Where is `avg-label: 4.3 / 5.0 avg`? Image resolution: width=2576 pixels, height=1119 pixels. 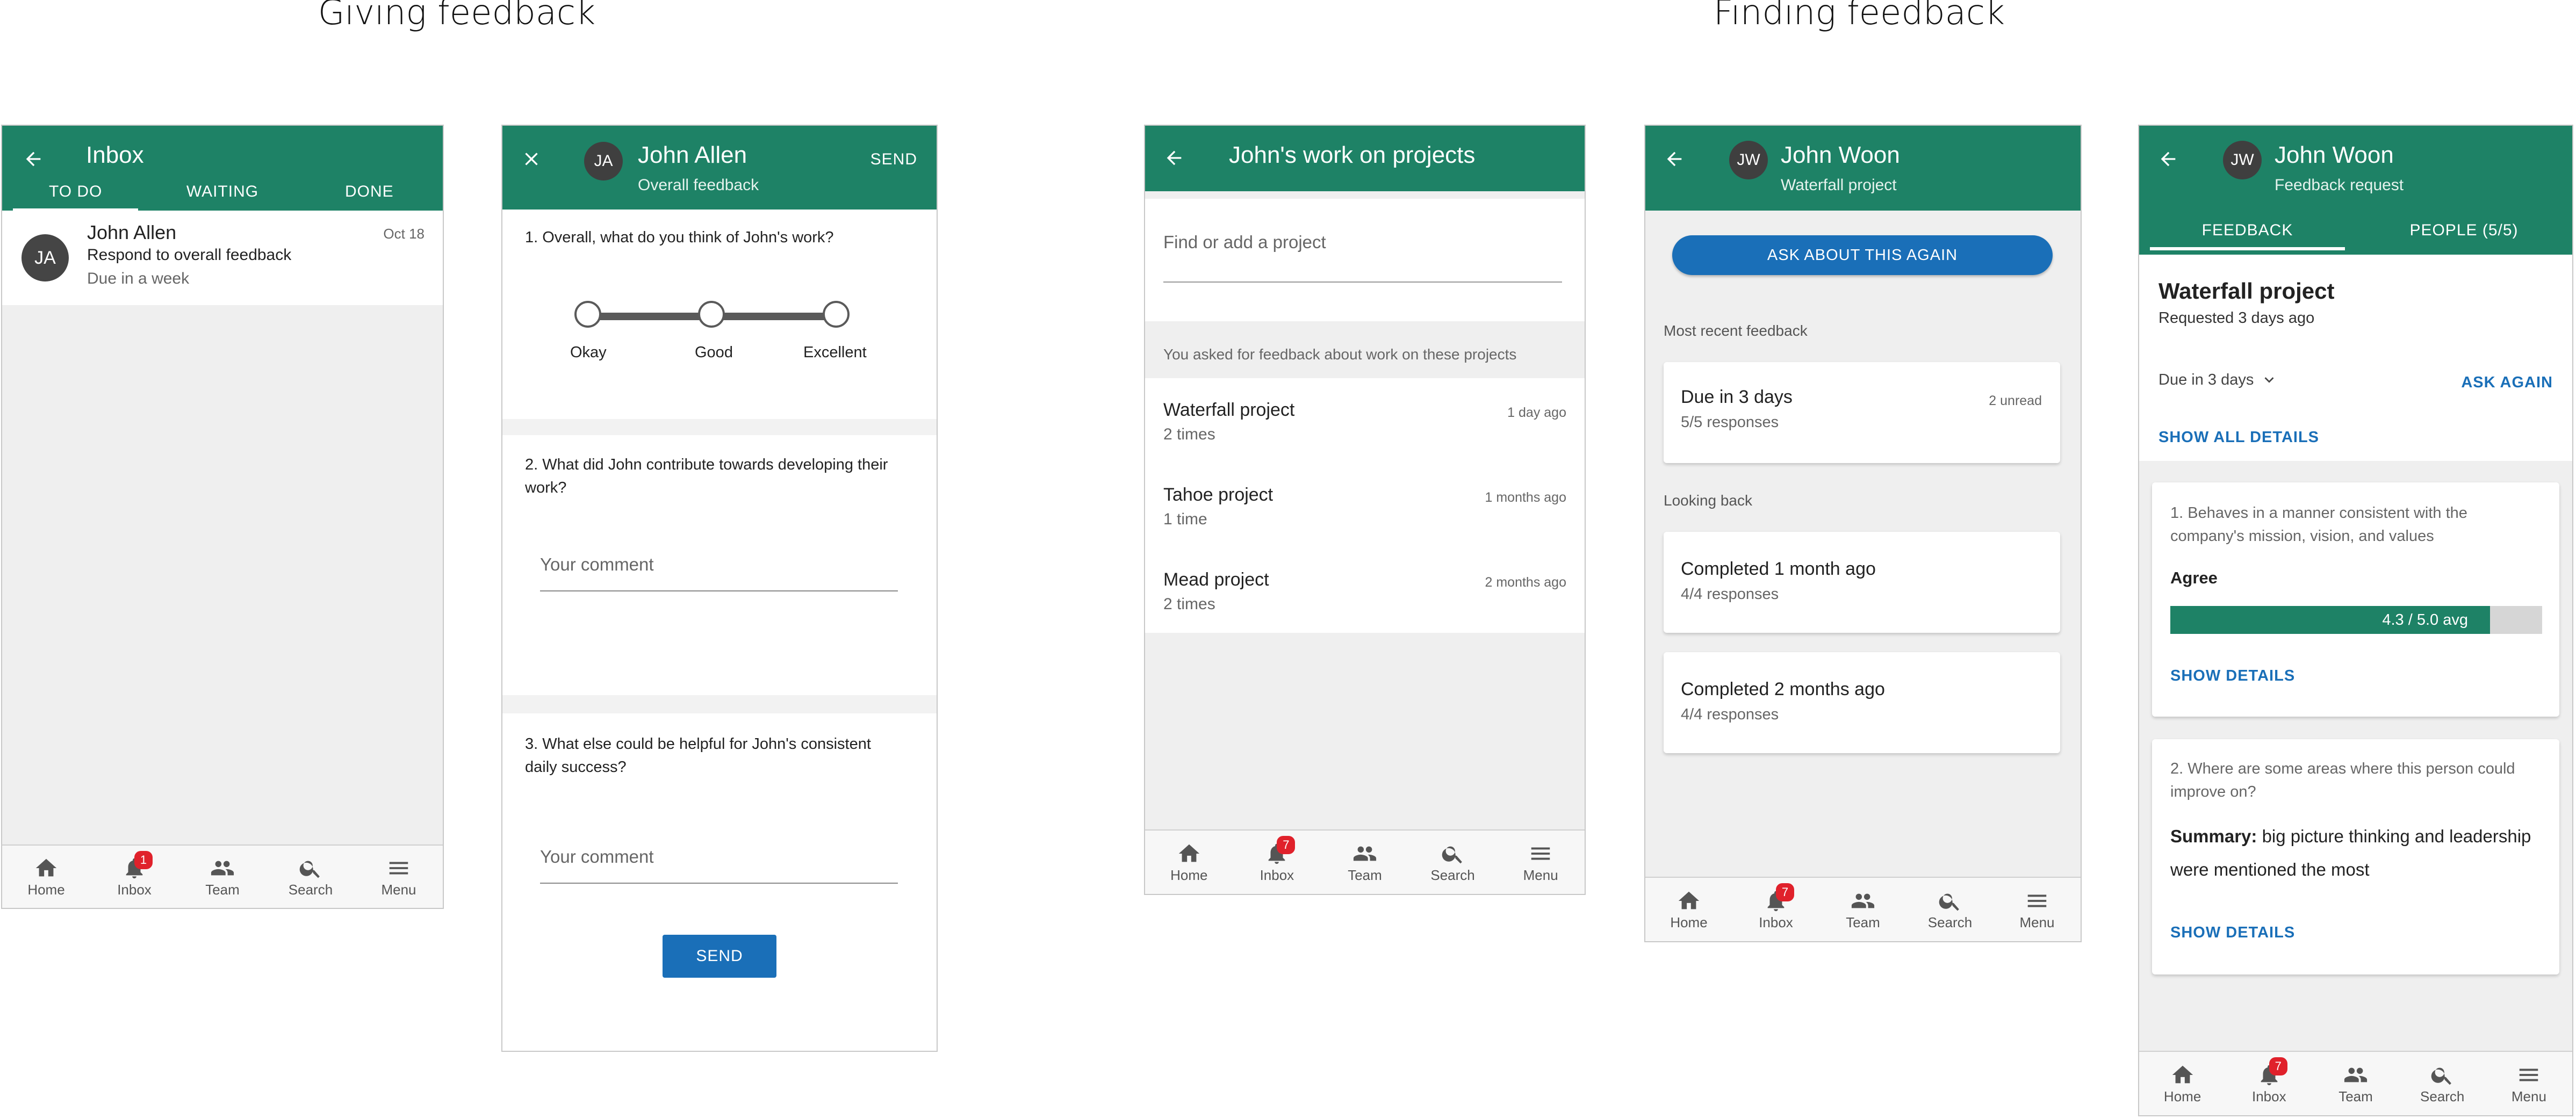
avg-label: 4.3 / 5.0 avg is located at coordinates (2425, 620).